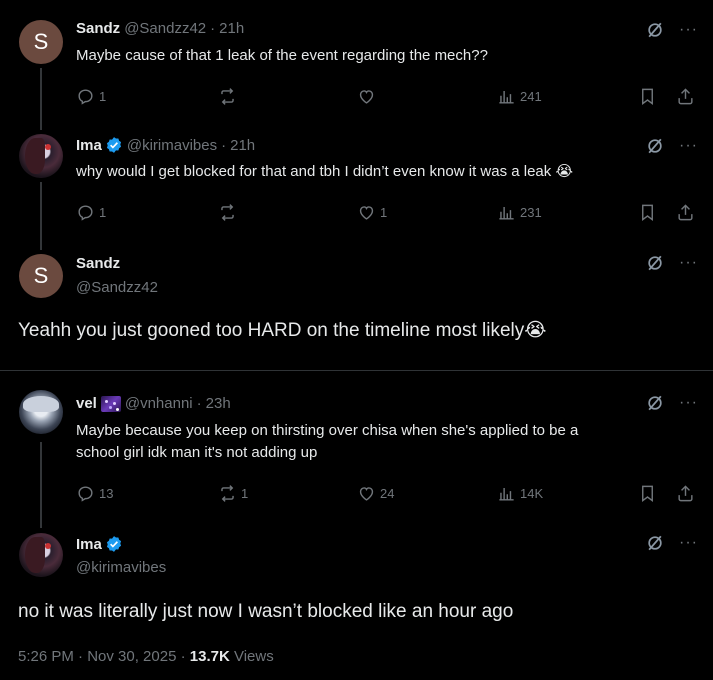 This screenshot has width=713, height=680. I want to click on action-bar: 1 1 231, so click(386, 212).